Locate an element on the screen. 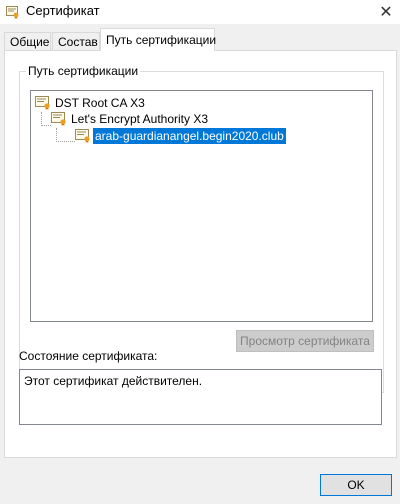  close-button: ✕ is located at coordinates (386, 12).